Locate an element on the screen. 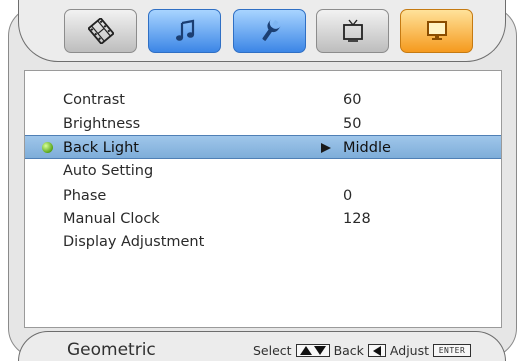  back-hint-label: Back is located at coordinates (348, 350).